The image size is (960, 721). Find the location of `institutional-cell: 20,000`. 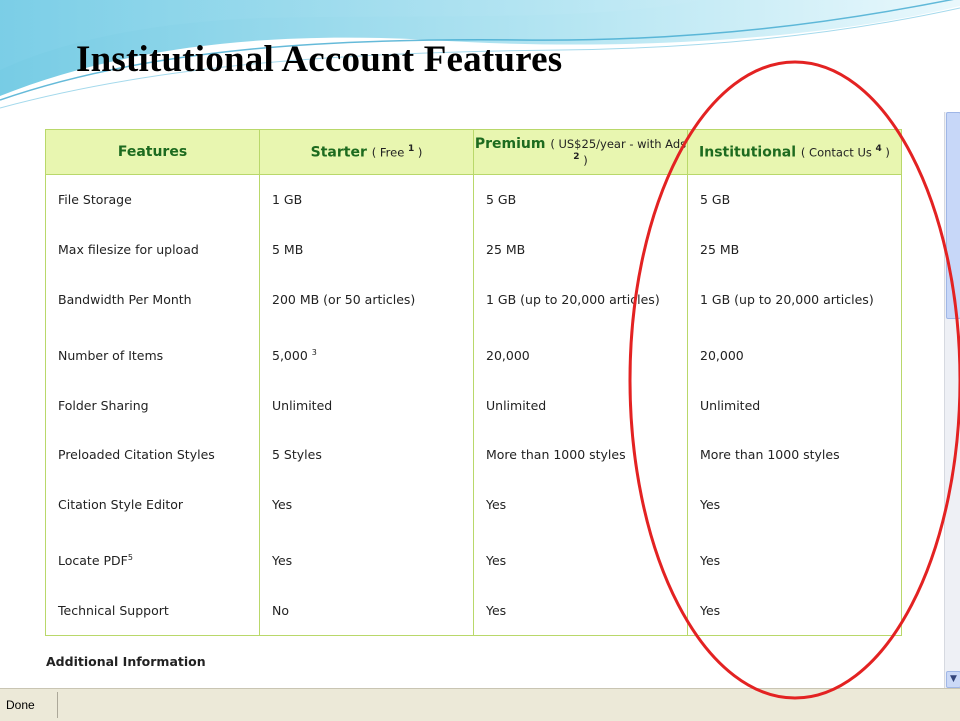

institutional-cell: 20,000 is located at coordinates (794, 352).